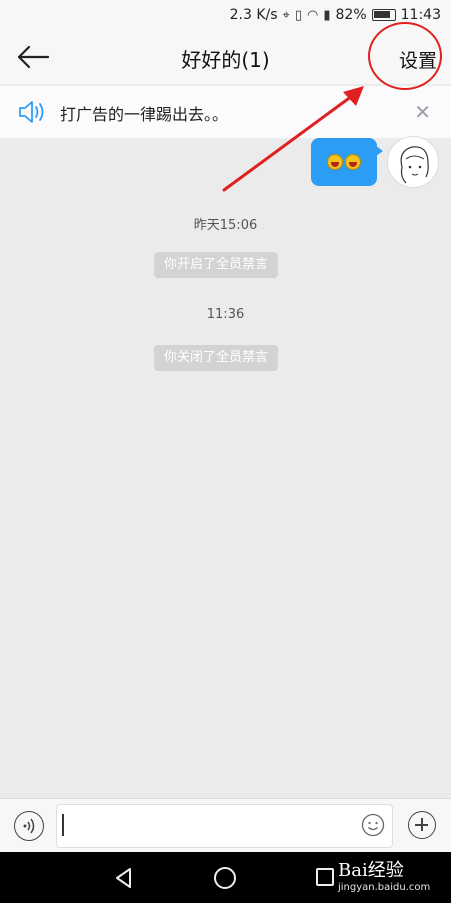  What do you see at coordinates (414, 165) in the screenshot?
I see `avatar-drawing-icon` at bounding box center [414, 165].